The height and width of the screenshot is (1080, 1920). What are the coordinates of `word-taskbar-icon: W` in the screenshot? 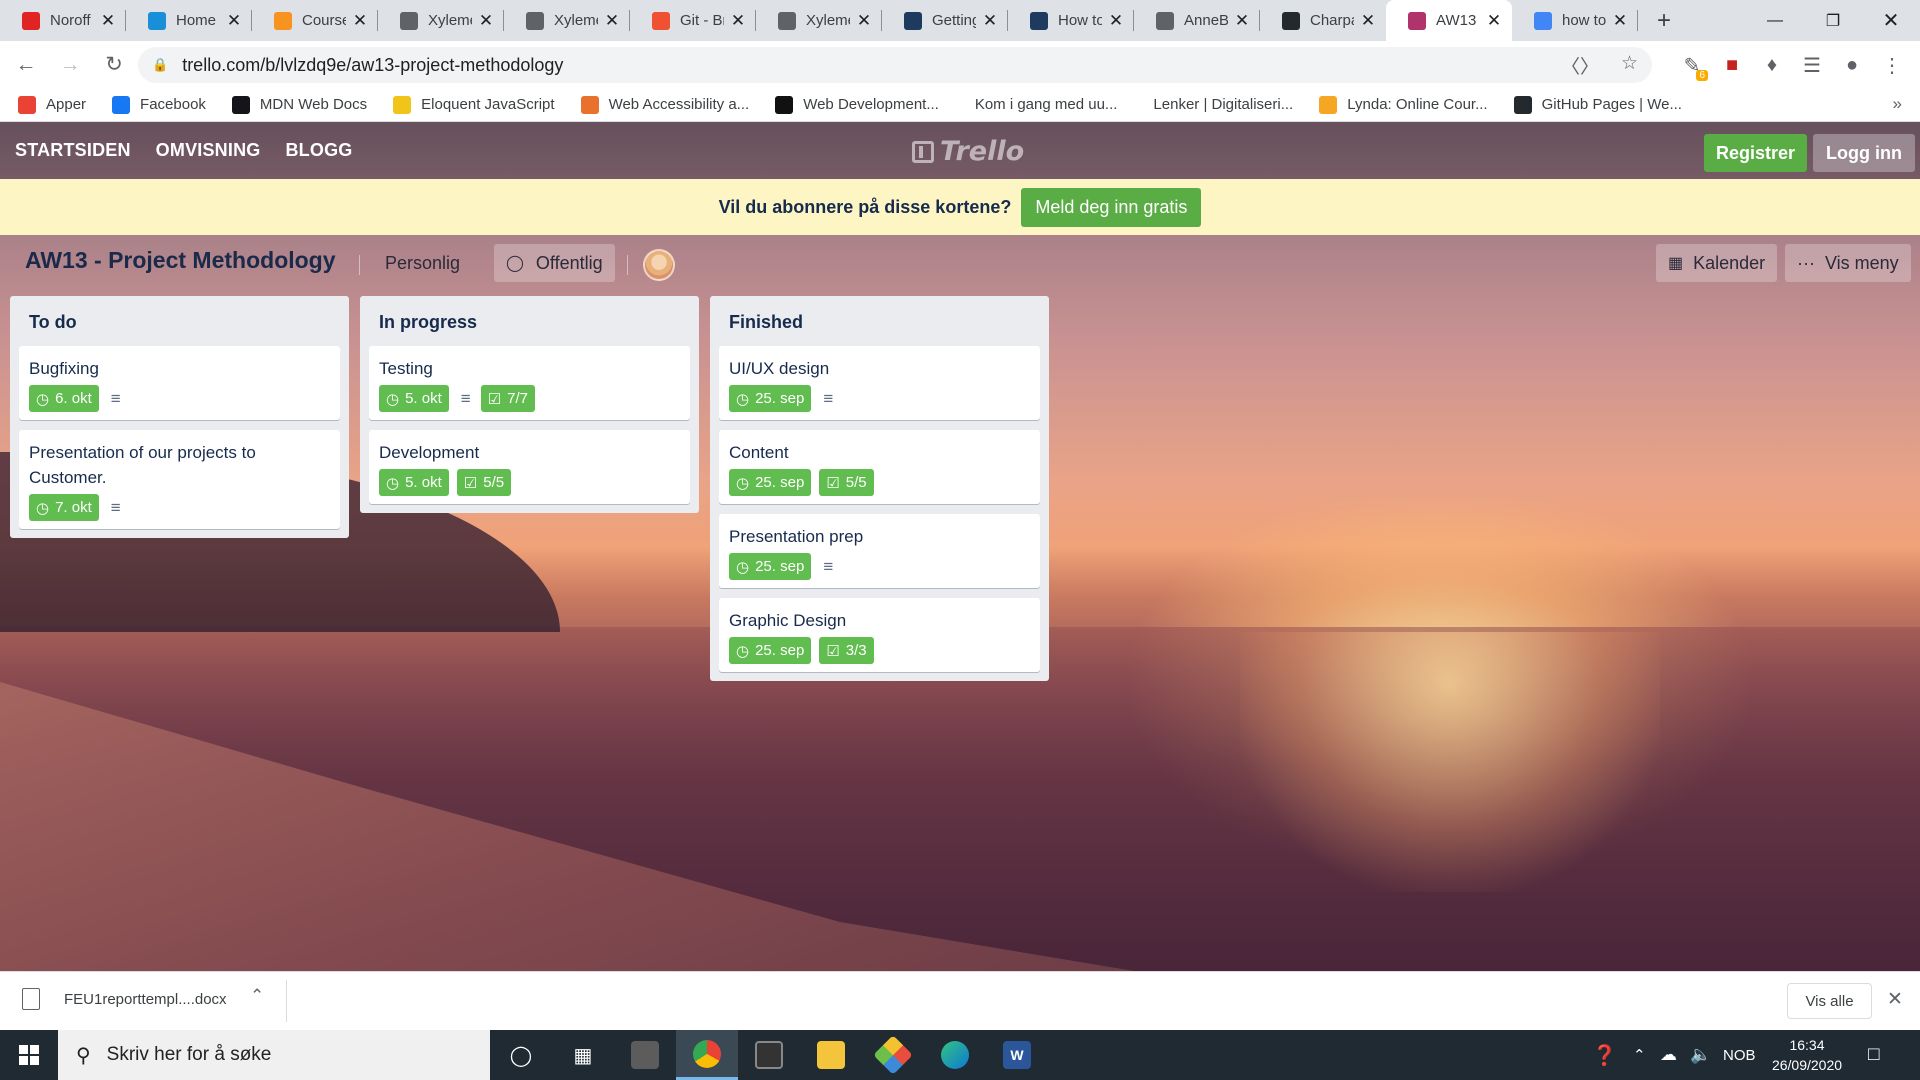 It's located at (1017, 1055).